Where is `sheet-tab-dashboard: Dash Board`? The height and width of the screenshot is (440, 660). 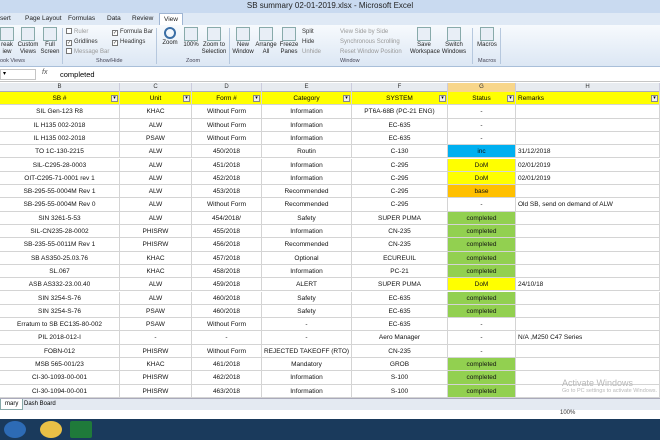 sheet-tab-dashboard: Dash Board is located at coordinates (40, 404).